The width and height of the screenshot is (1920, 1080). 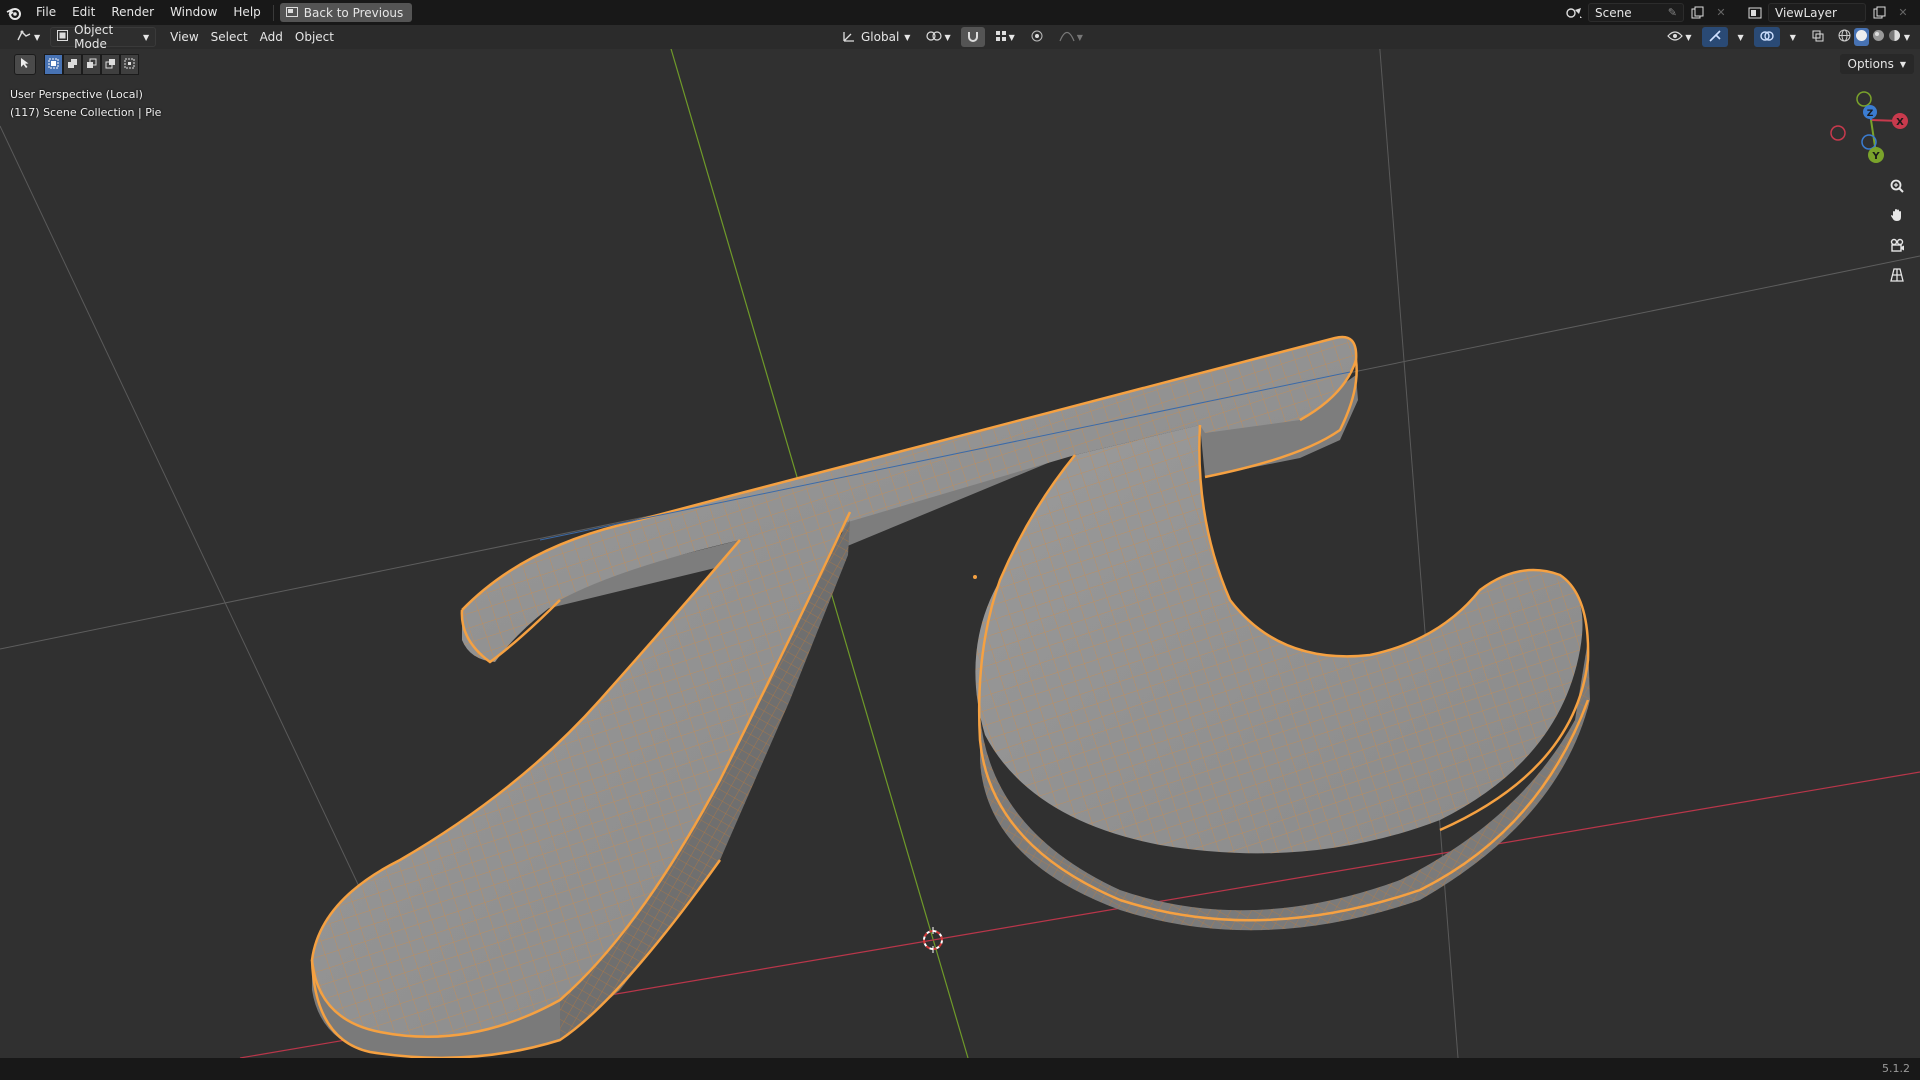 What do you see at coordinates (960, 64) in the screenshot?
I see `tool-settings-row: Options ▼` at bounding box center [960, 64].